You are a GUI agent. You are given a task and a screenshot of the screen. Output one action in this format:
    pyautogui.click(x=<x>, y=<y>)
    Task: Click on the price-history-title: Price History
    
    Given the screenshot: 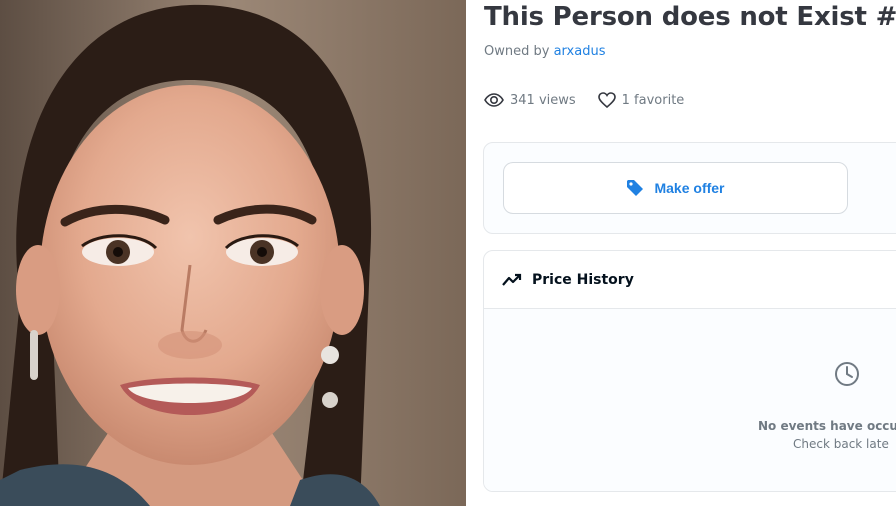 What is the action you would take?
    pyautogui.click(x=583, y=279)
    